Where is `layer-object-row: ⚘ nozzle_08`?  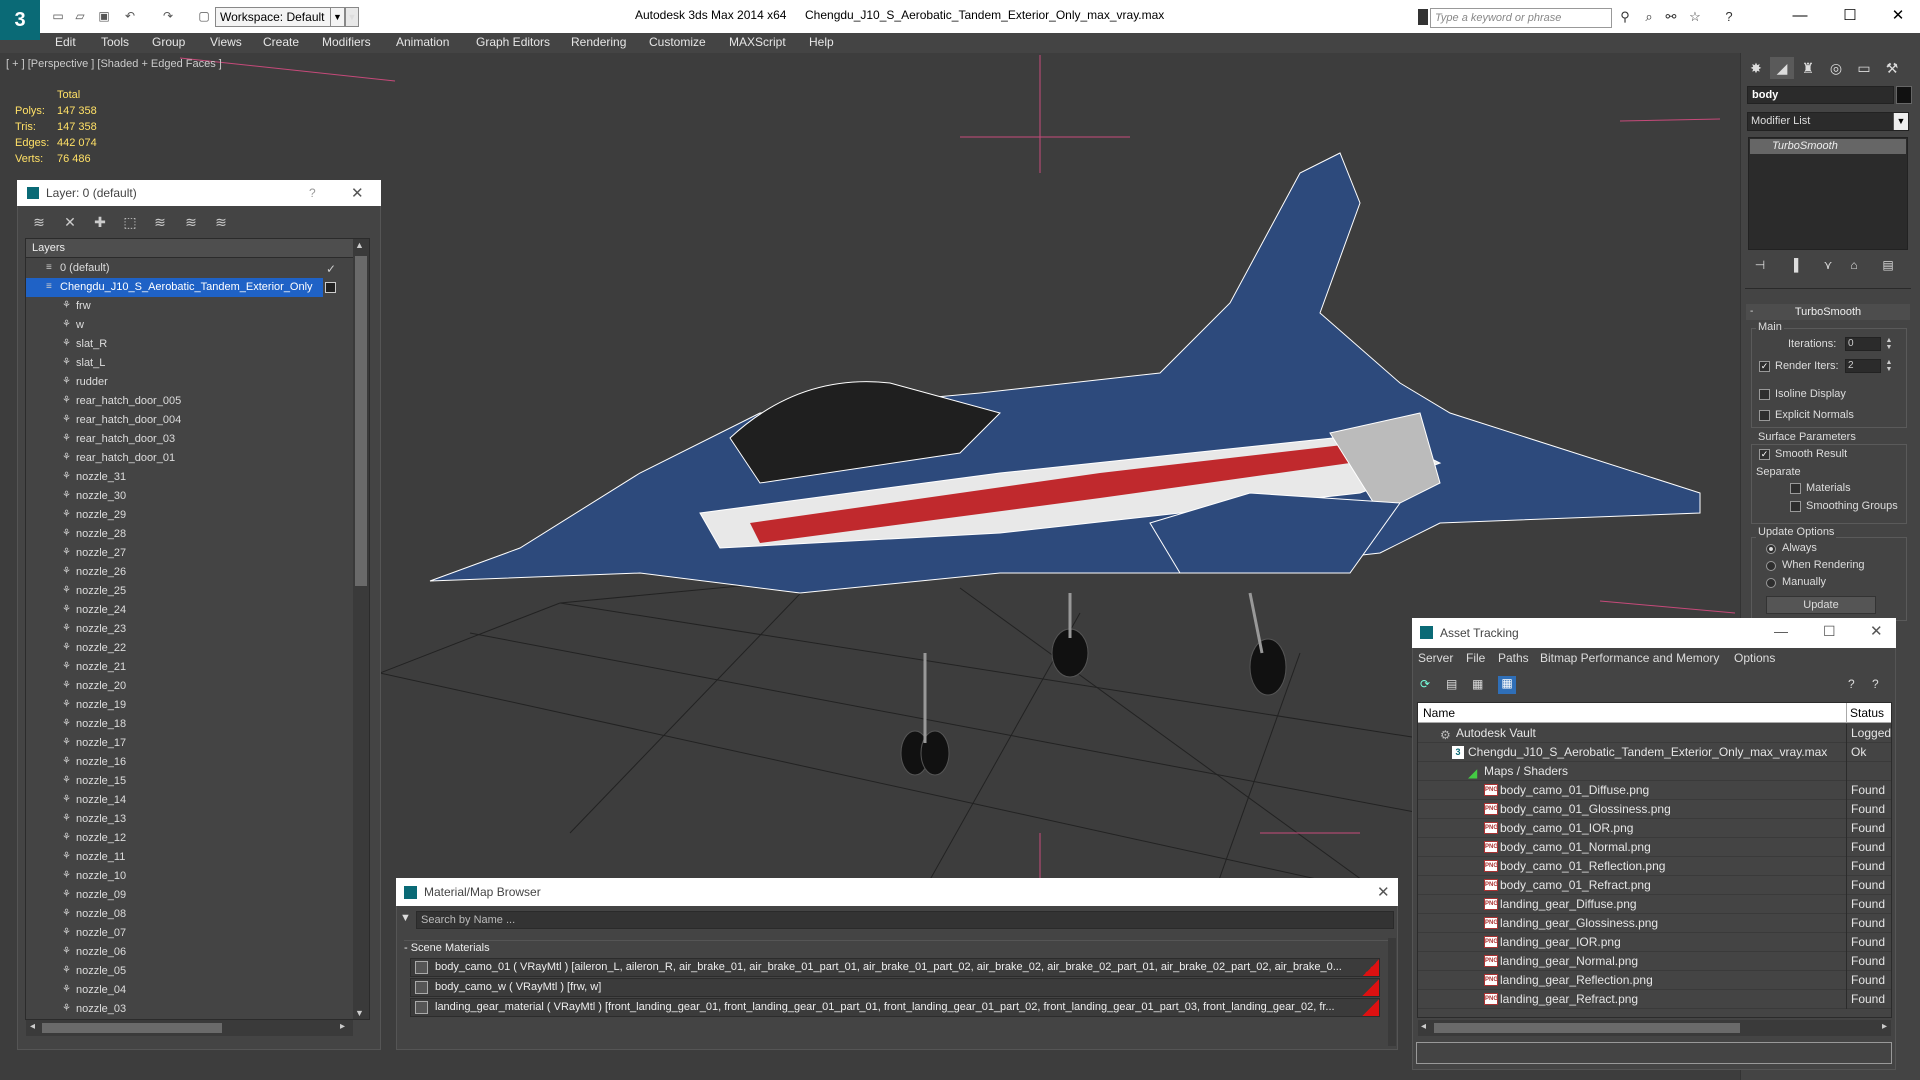
layer-object-row: ⚘ nozzle_08 is located at coordinates (189, 914).